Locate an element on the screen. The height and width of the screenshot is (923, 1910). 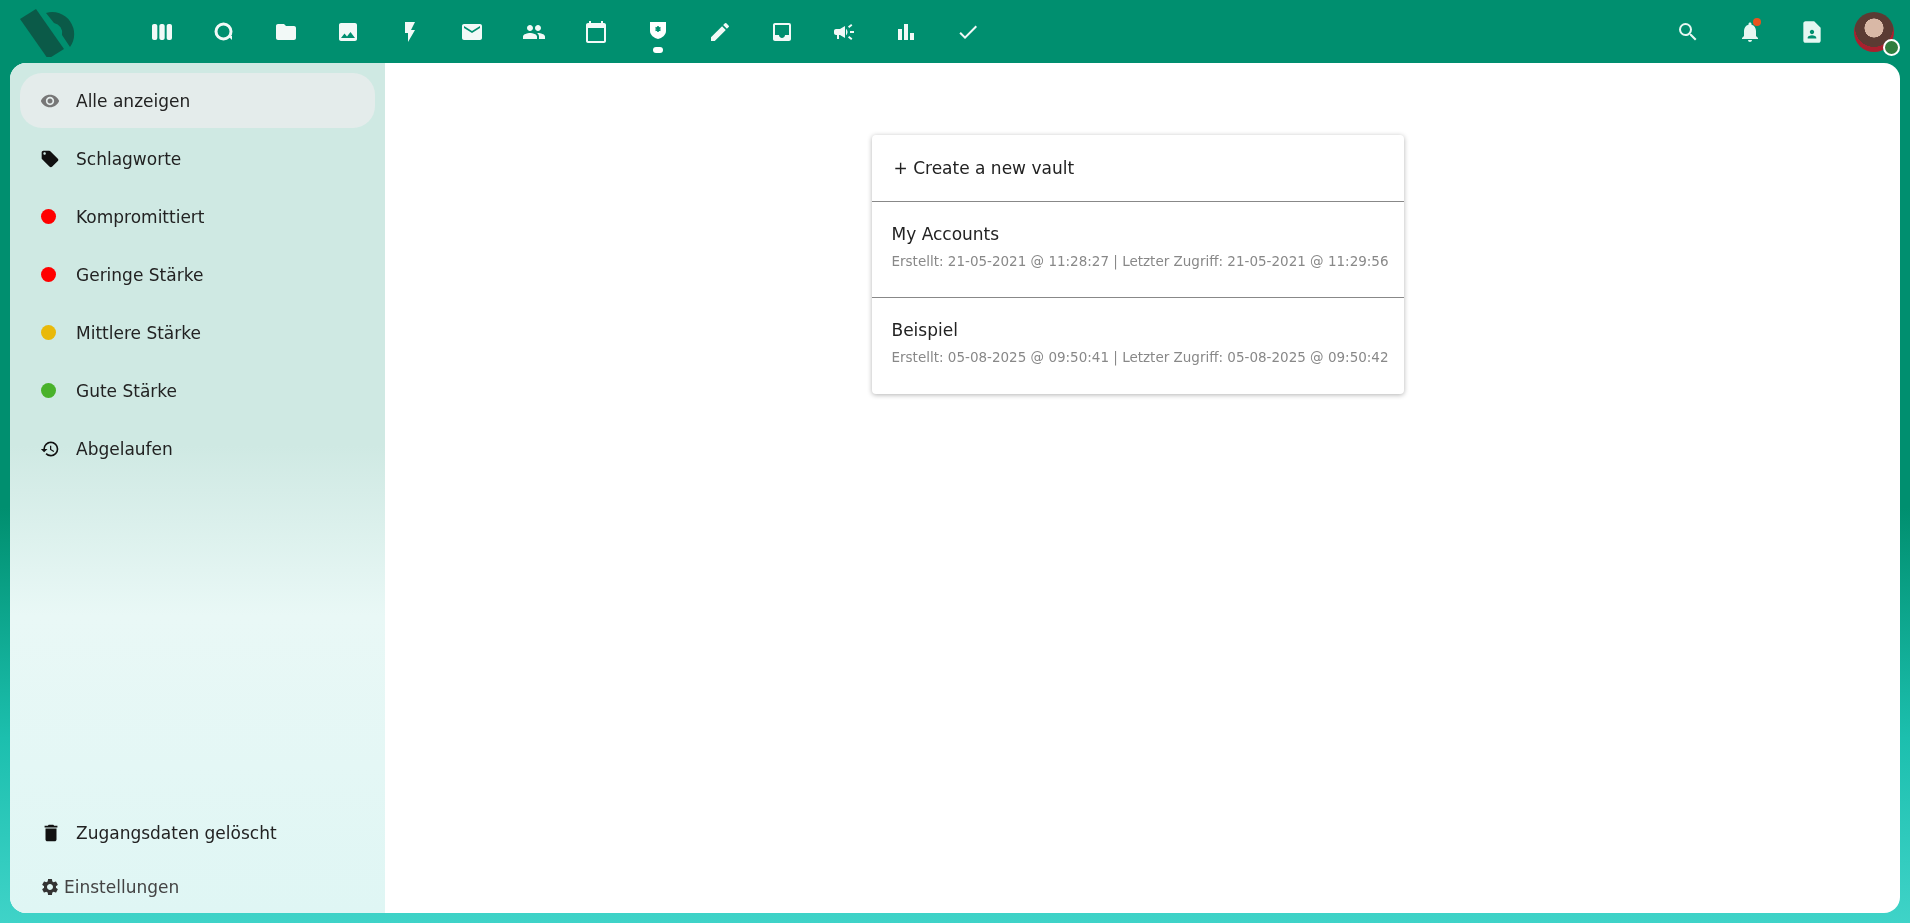
sidebar-item: Geringe Stärke is located at coordinates (197, 274).